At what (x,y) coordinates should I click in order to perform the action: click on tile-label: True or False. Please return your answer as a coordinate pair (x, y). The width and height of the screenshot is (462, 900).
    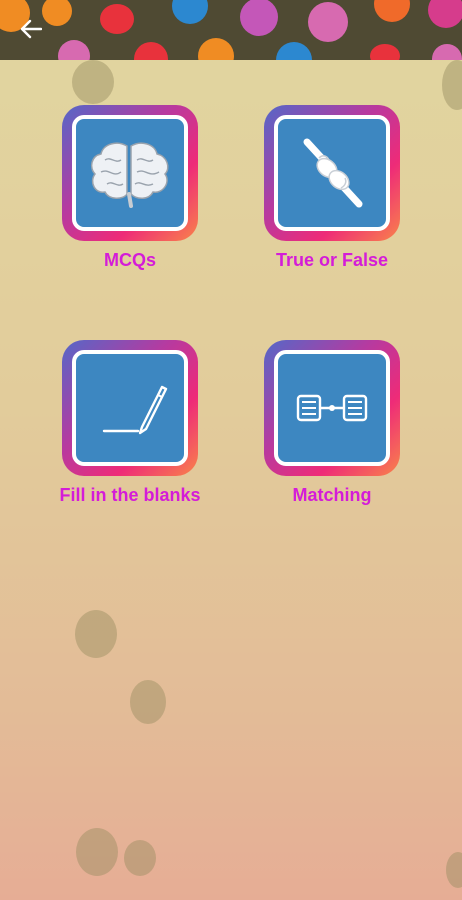
    Looking at the image, I should click on (332, 260).